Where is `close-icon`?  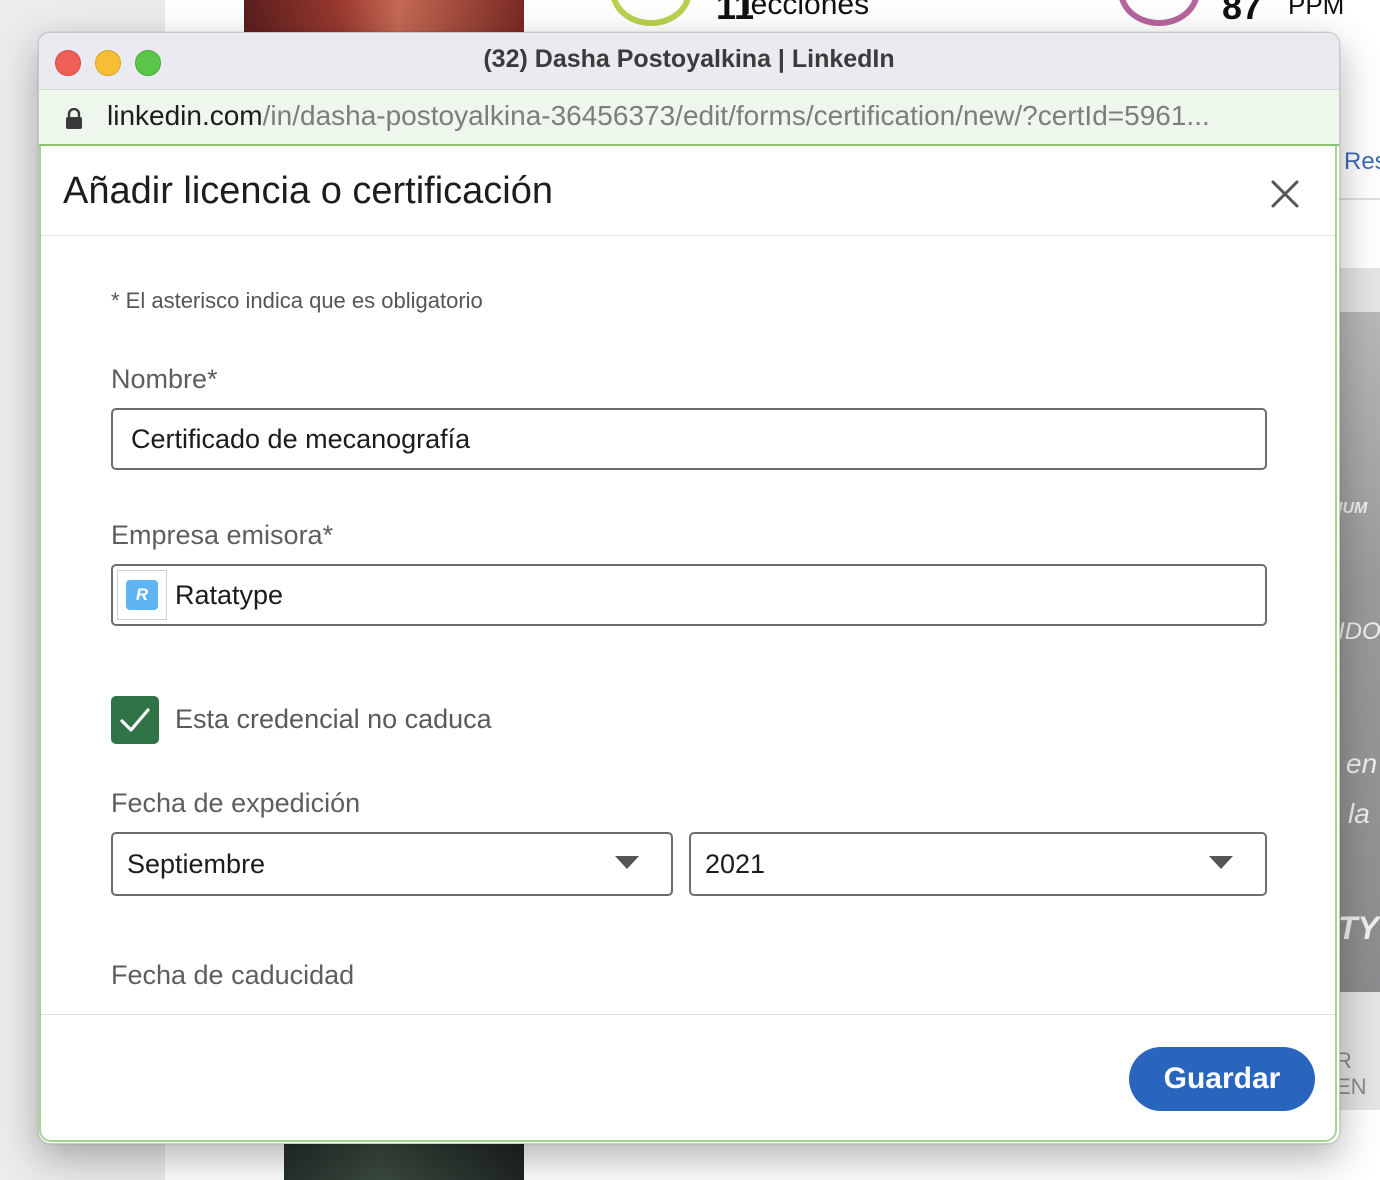 close-icon is located at coordinates (1285, 194).